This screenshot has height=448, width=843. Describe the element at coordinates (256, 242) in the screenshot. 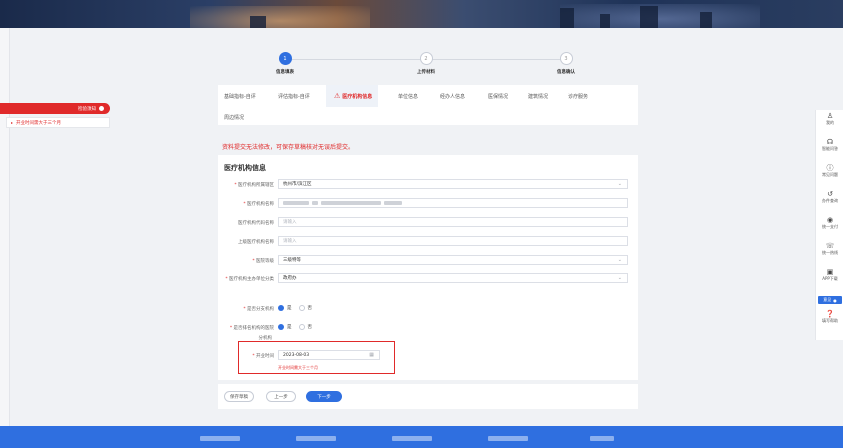

I see `parent-label: 上级医疗机构名称` at that location.